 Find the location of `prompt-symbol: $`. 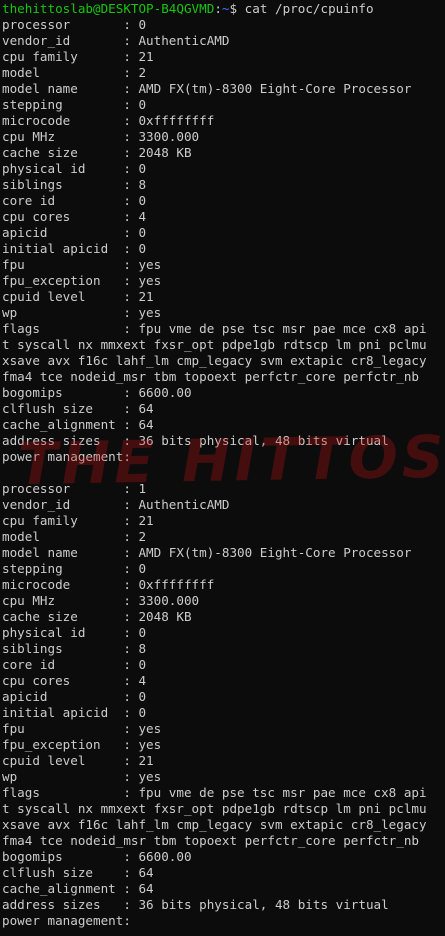

prompt-symbol: $ is located at coordinates (233, 8).